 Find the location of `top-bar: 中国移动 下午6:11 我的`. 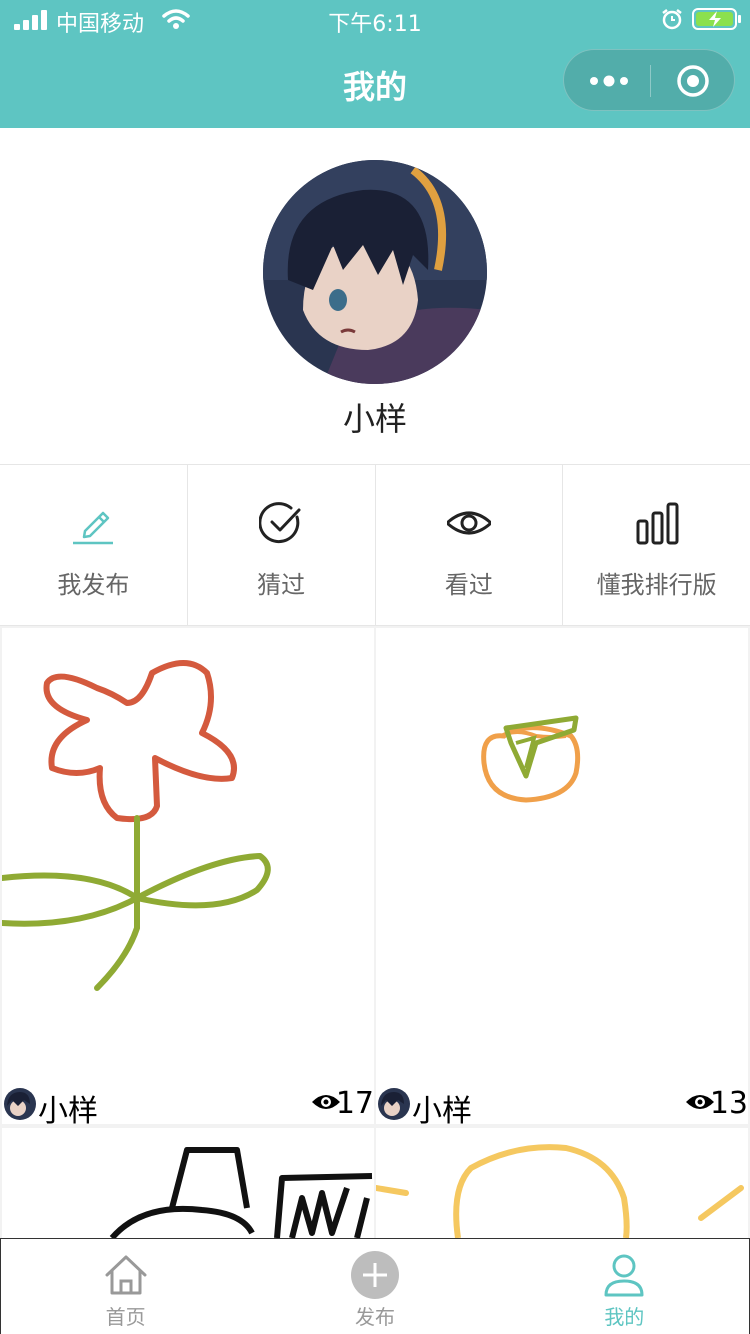

top-bar: 中国移动 下午6:11 我的 is located at coordinates (375, 64).